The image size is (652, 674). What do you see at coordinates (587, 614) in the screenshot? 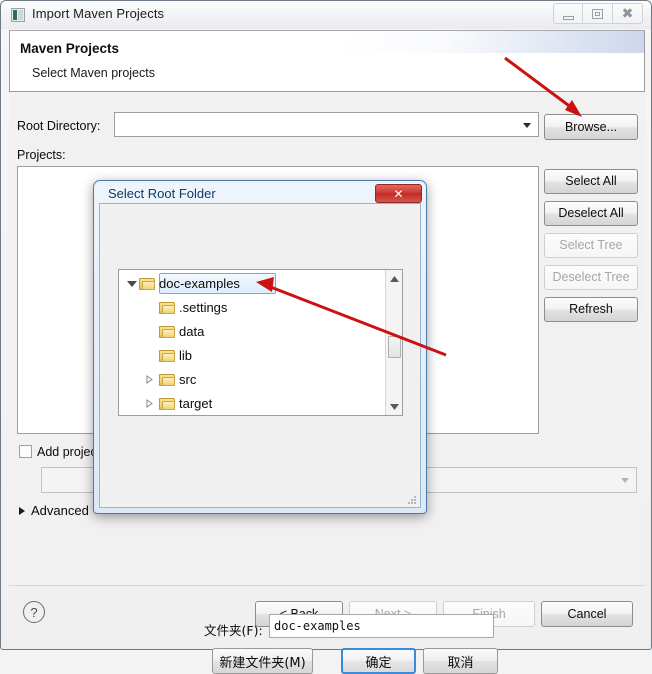
I see `cancel-button: Cancel` at bounding box center [587, 614].